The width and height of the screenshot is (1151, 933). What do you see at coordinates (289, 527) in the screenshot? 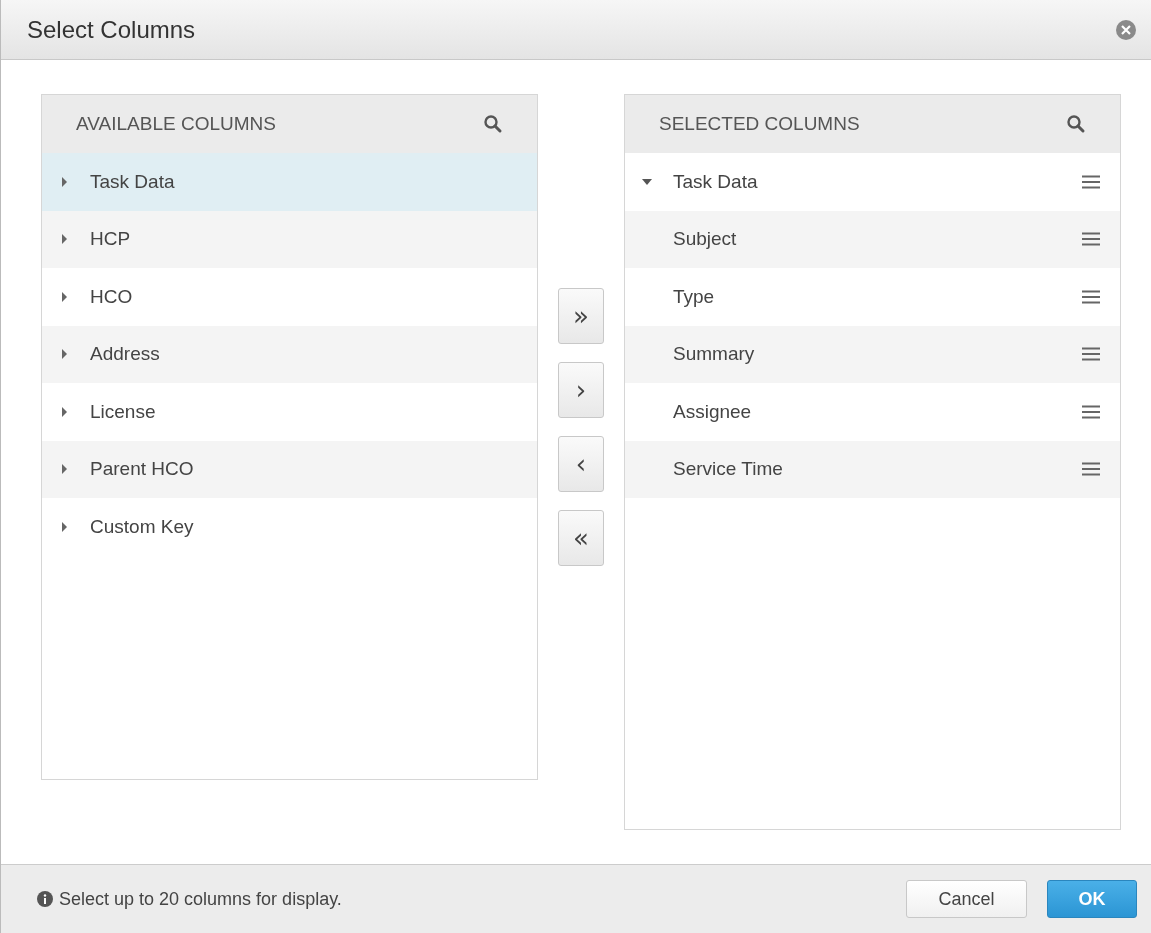
I see `available-column-row: Custom Key` at bounding box center [289, 527].